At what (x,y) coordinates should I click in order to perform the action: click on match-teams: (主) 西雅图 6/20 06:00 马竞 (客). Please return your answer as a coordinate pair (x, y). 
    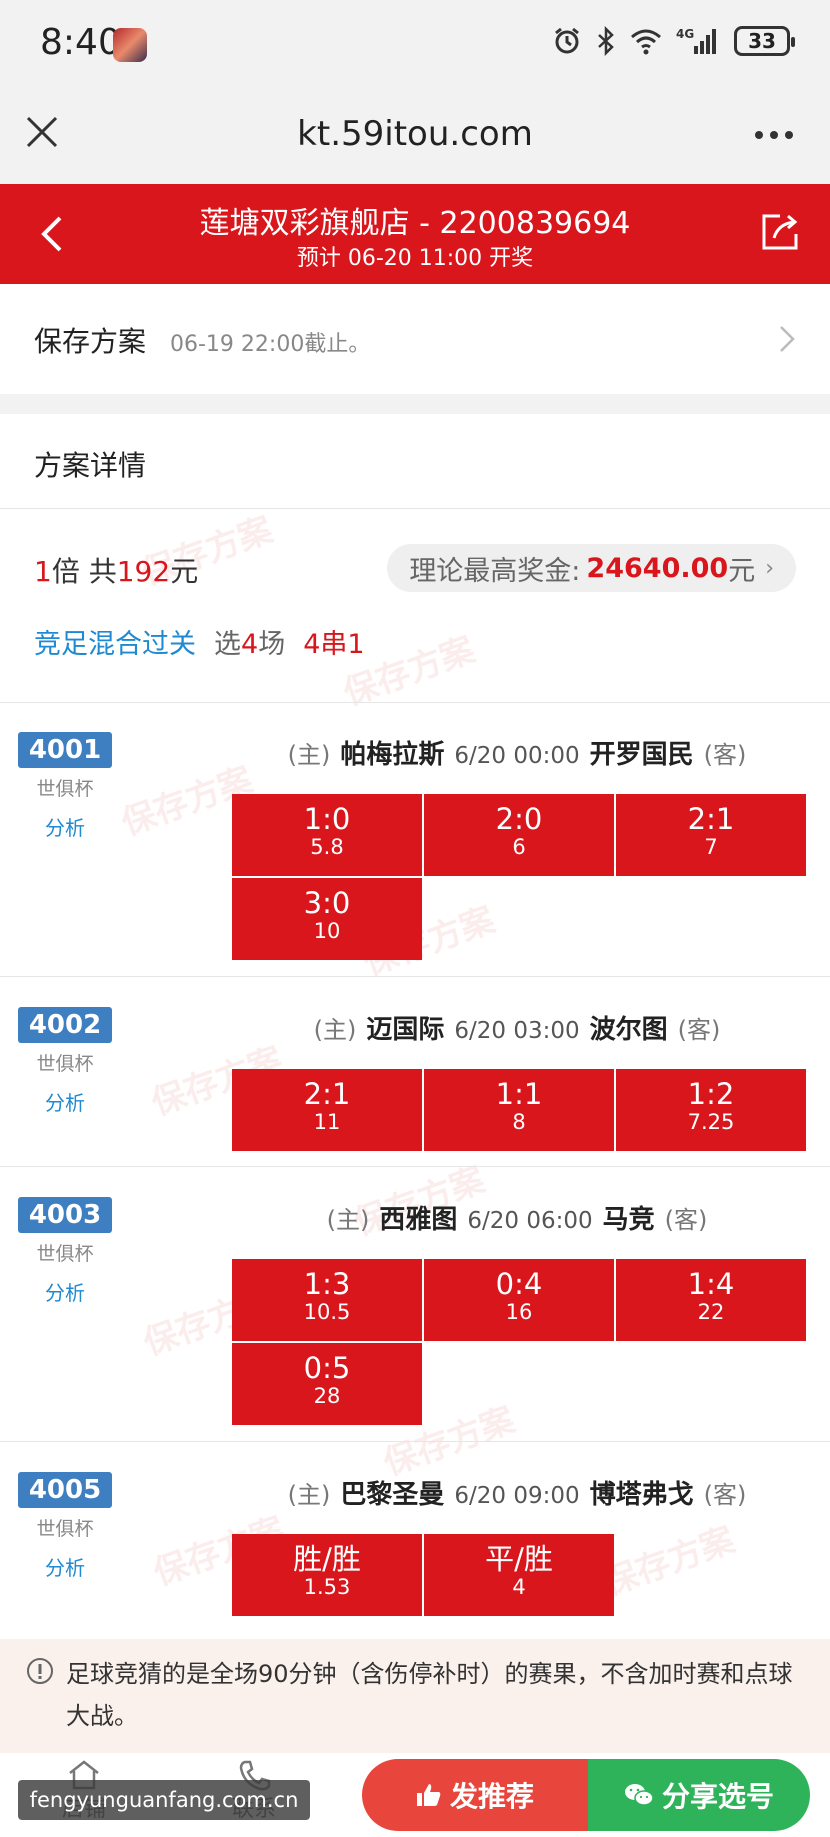
    Looking at the image, I should click on (517, 1217).